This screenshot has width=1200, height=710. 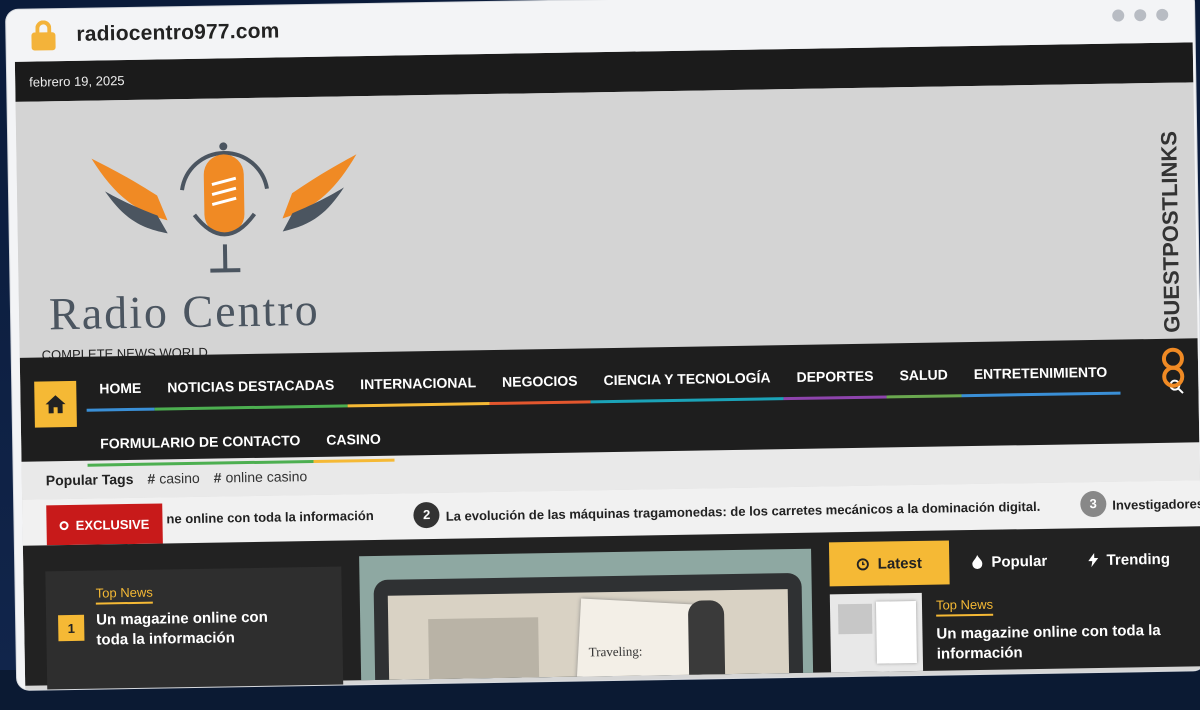 What do you see at coordinates (104, 524) in the screenshot?
I see `exclusive-badge: EXCLUSIVE` at bounding box center [104, 524].